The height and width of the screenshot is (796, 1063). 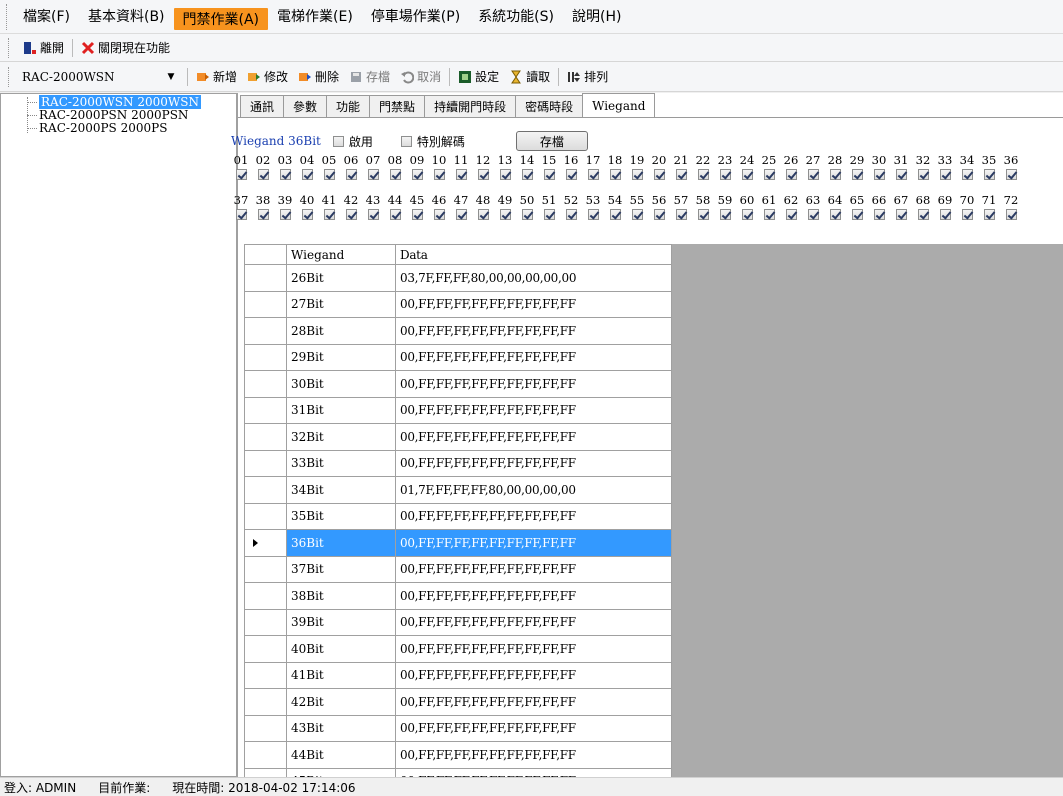 I want to click on sort-button: 排列, so click(x=587, y=76).